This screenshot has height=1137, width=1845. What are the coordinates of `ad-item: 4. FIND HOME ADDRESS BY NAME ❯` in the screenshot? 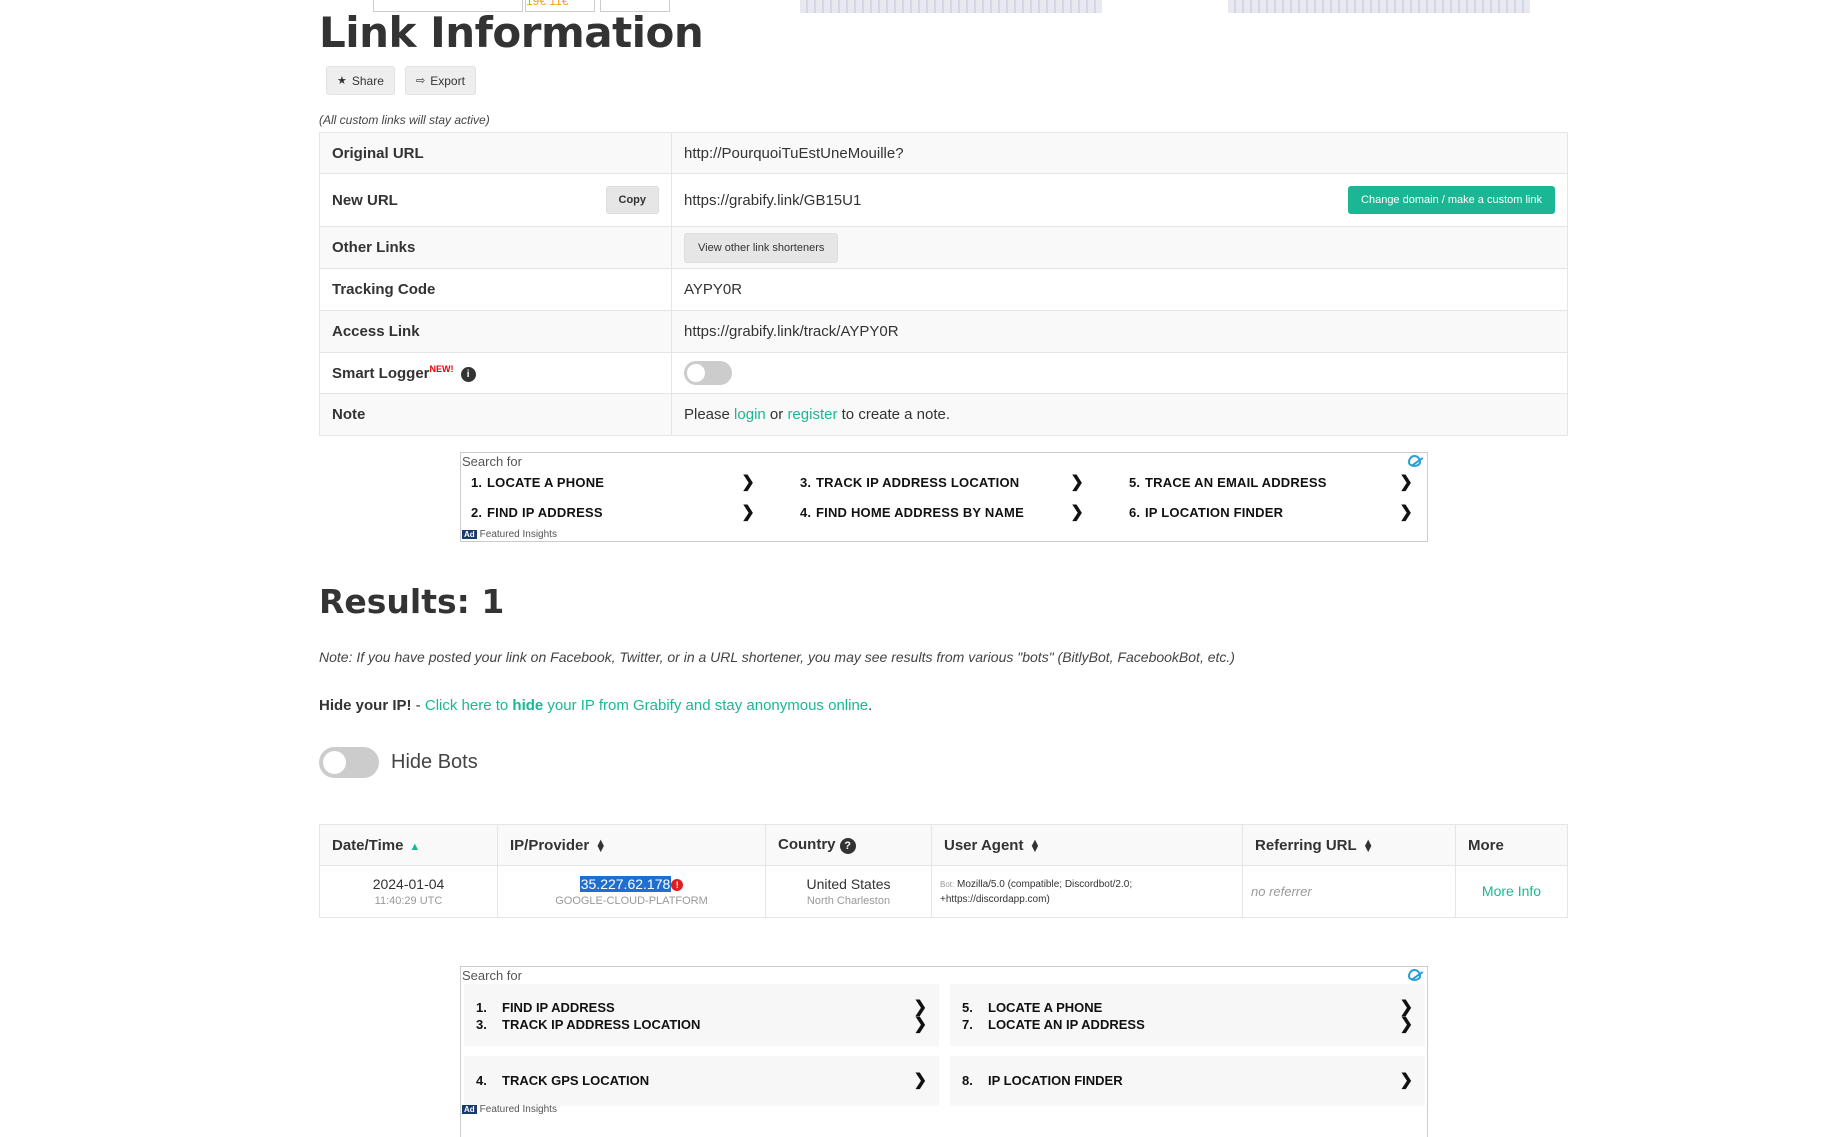 It's located at (941, 512).